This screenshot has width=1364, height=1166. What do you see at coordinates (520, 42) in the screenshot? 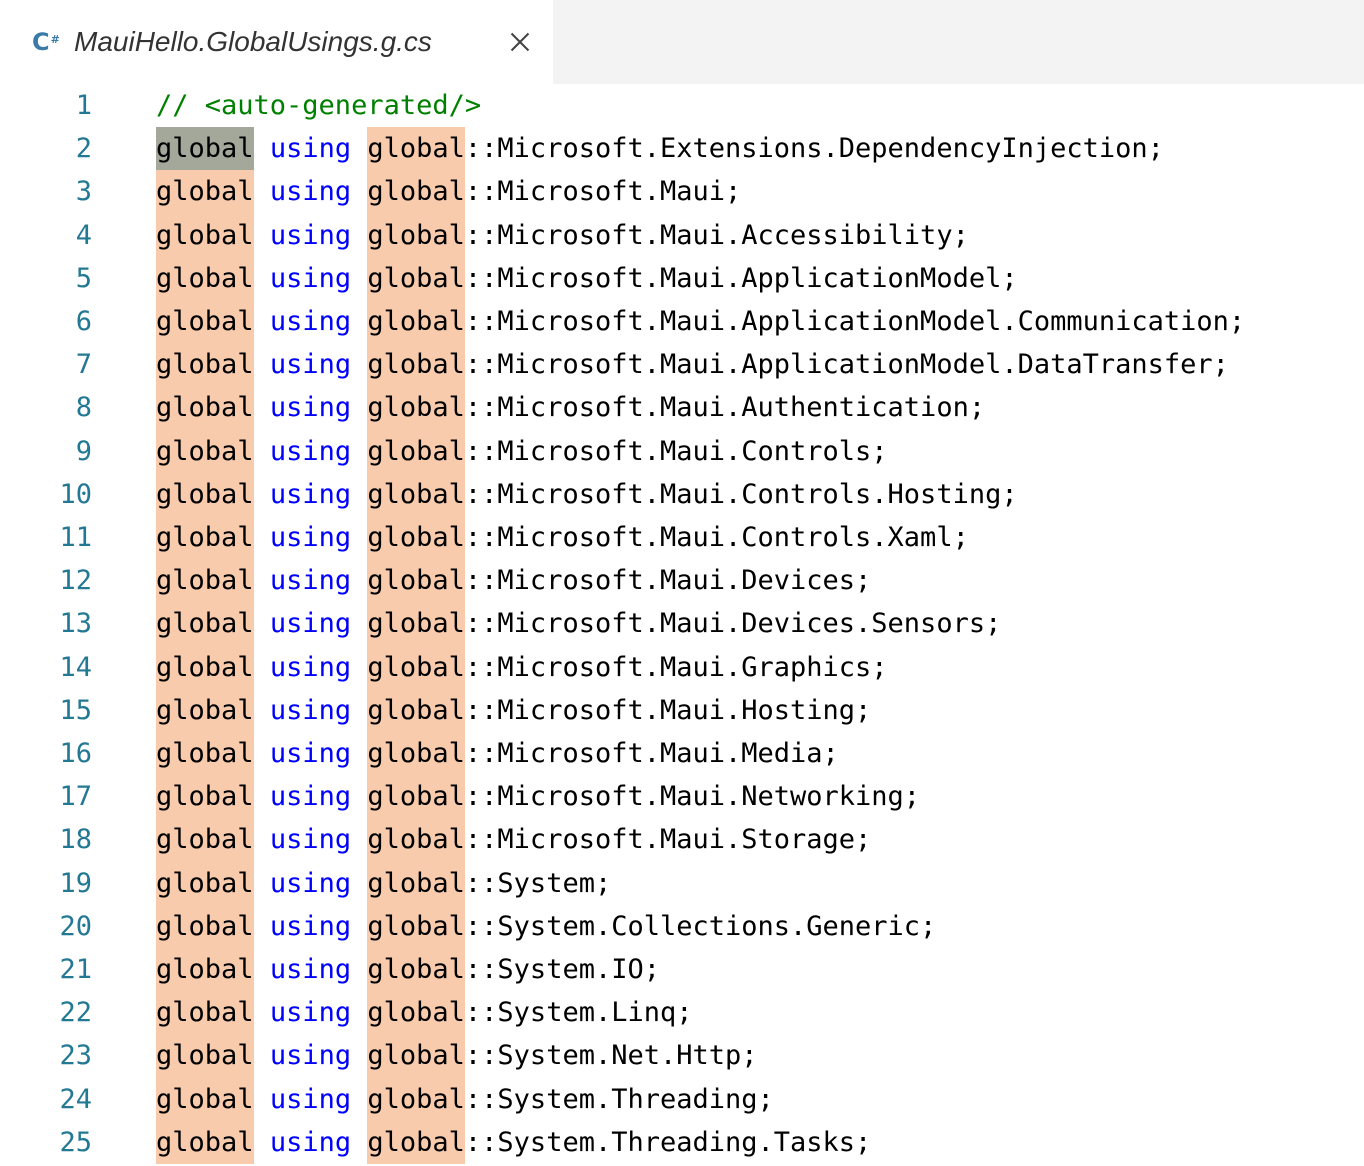
I see `close-icon` at bounding box center [520, 42].